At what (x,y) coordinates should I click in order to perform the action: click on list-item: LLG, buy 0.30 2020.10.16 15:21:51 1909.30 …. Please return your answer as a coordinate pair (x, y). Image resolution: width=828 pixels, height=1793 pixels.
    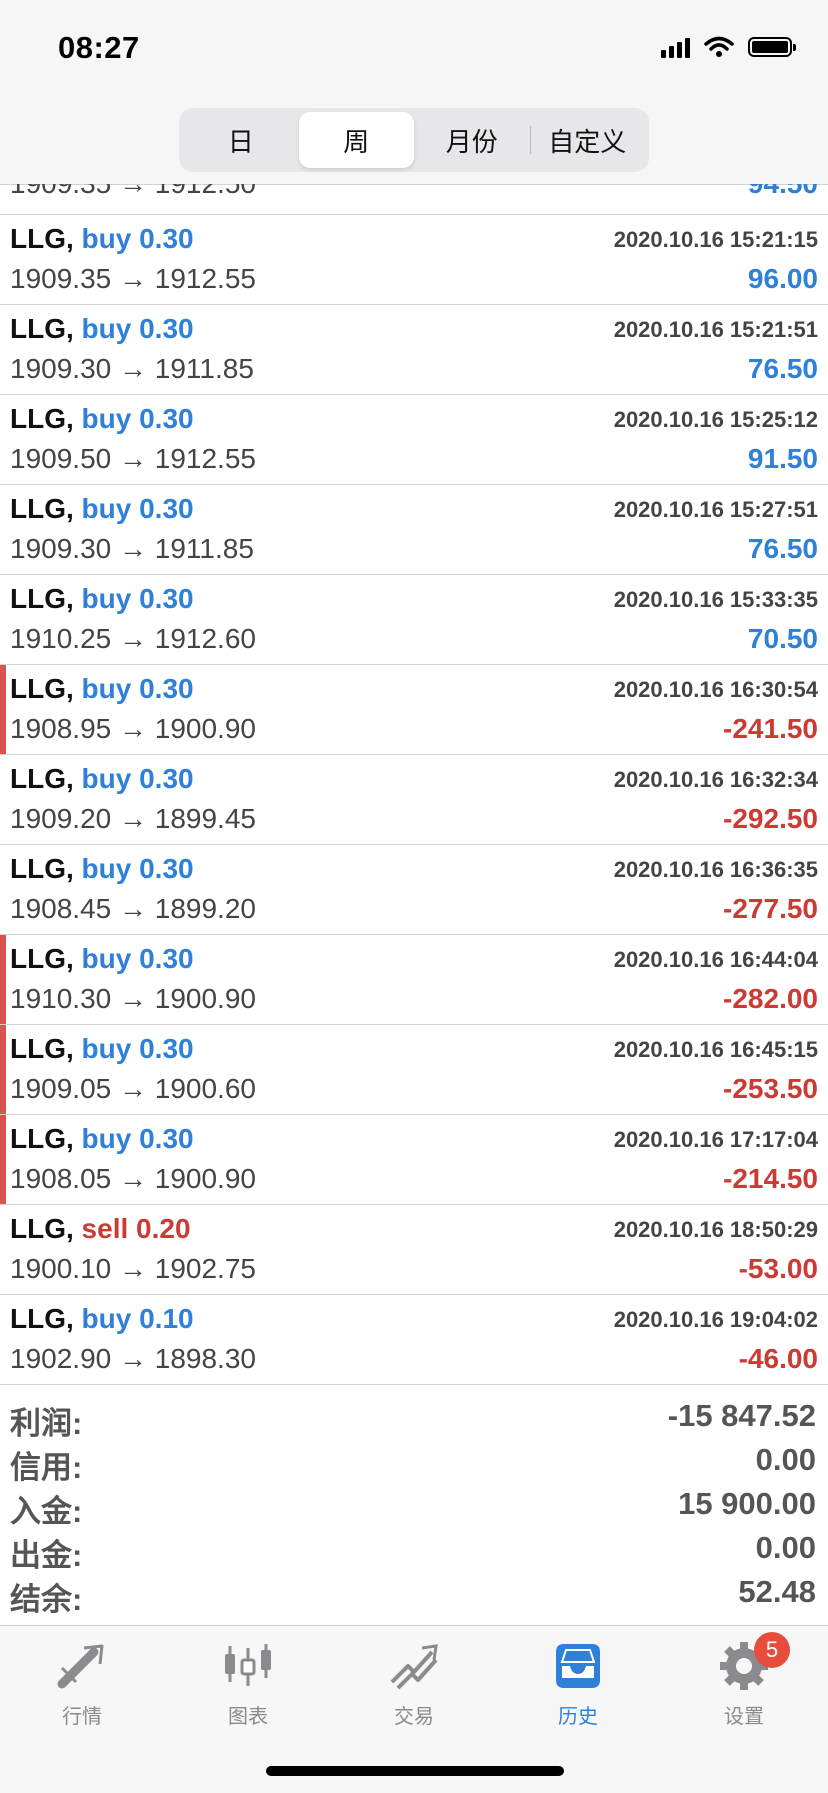
    Looking at the image, I should click on (414, 350).